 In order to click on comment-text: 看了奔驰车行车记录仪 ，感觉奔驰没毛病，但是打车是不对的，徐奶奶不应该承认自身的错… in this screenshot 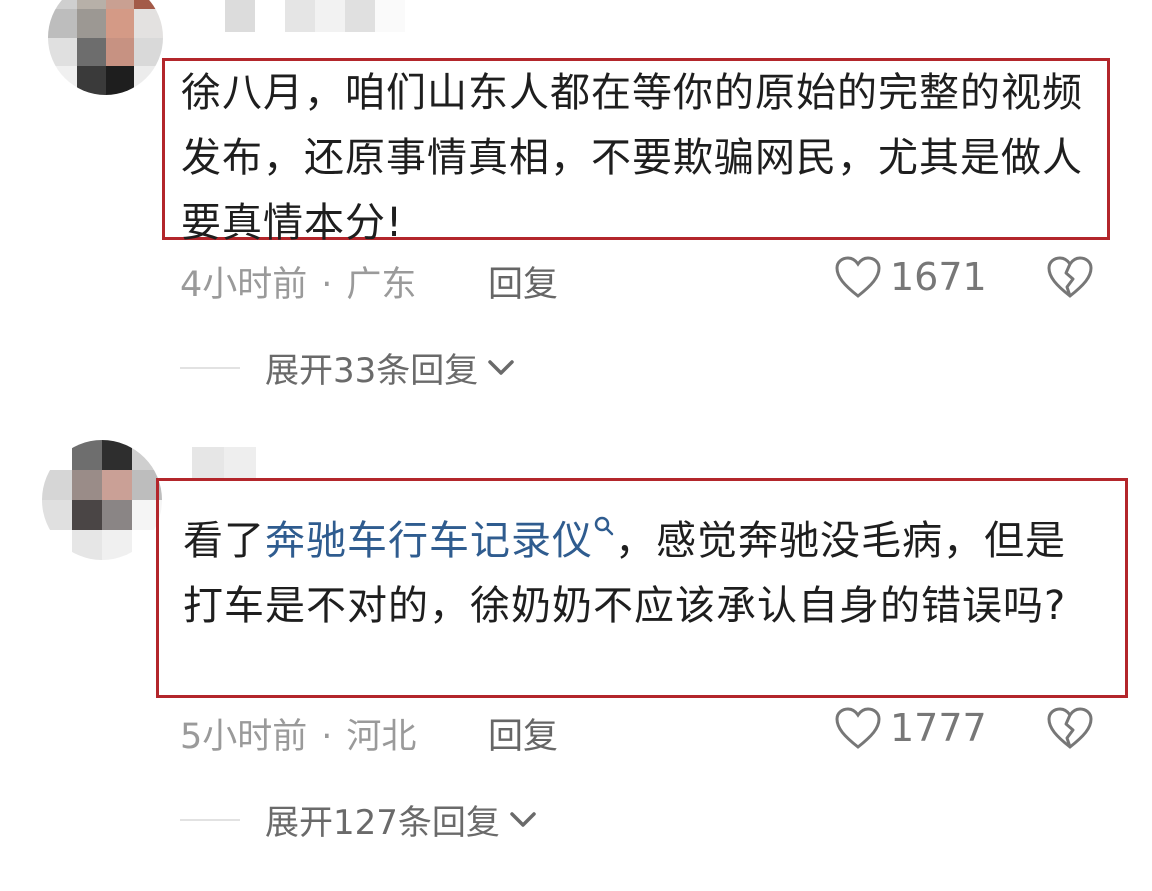, I will do `click(638, 574)`.